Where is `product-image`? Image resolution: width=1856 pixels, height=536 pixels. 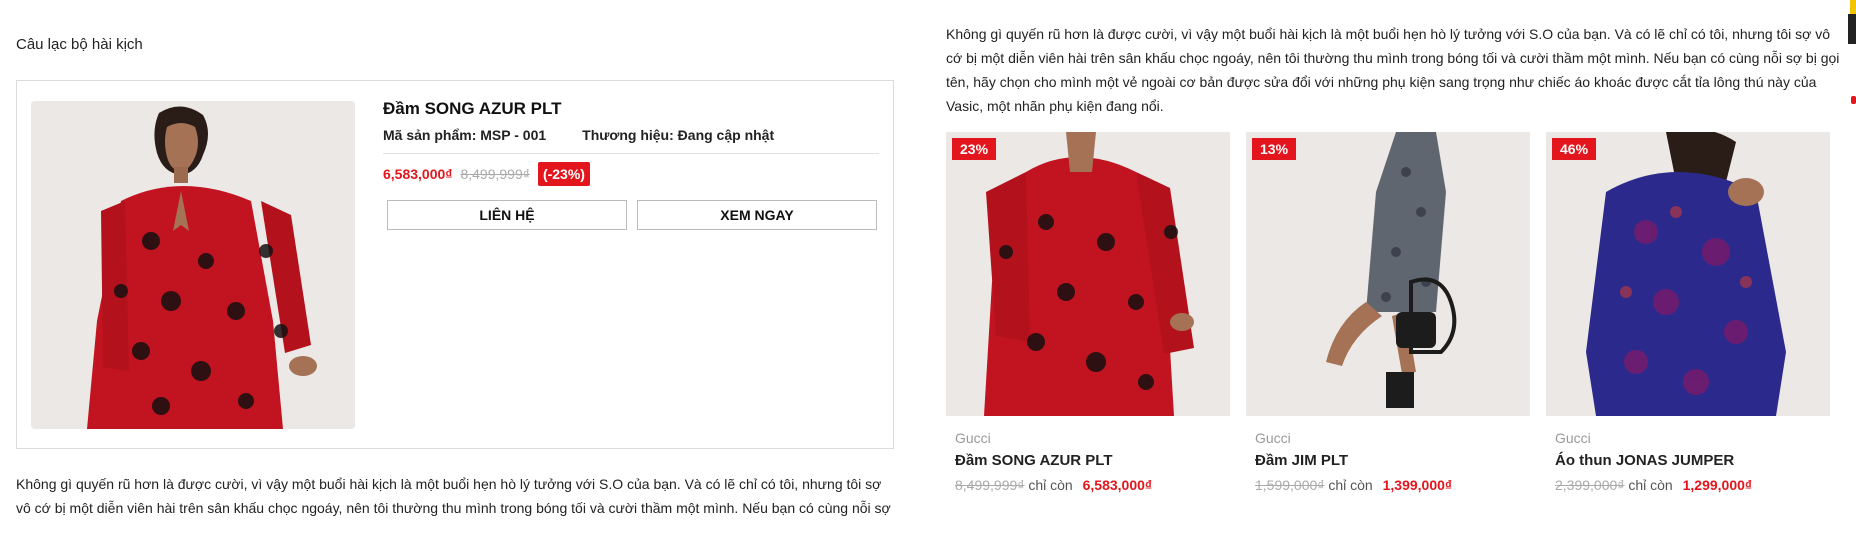
product-image is located at coordinates (193, 265).